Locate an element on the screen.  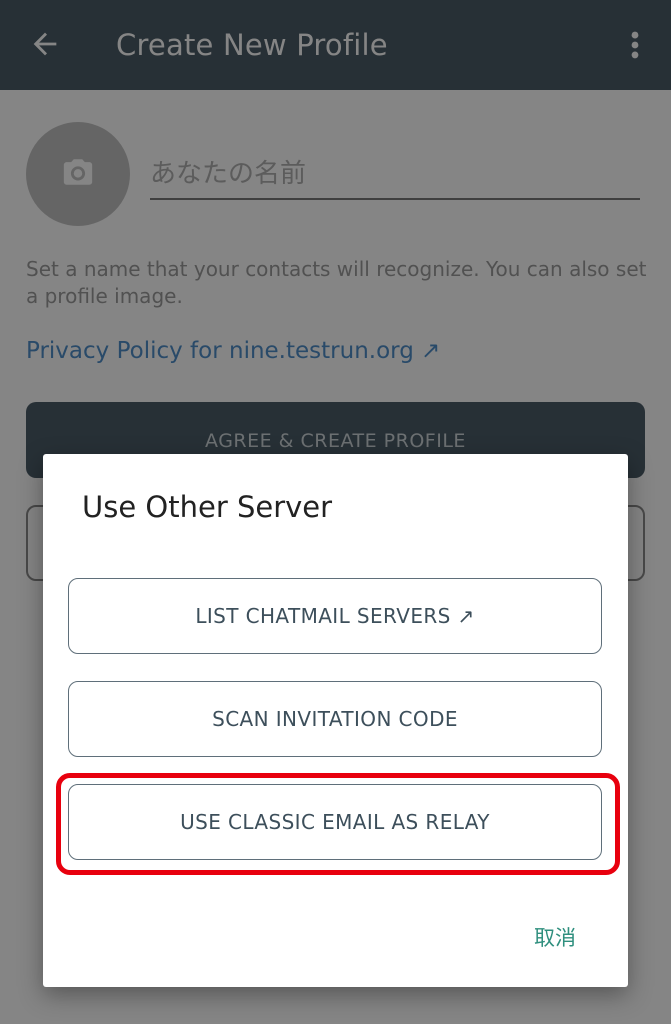
option-label: SCAN INVITATION CODE is located at coordinates (335, 719).